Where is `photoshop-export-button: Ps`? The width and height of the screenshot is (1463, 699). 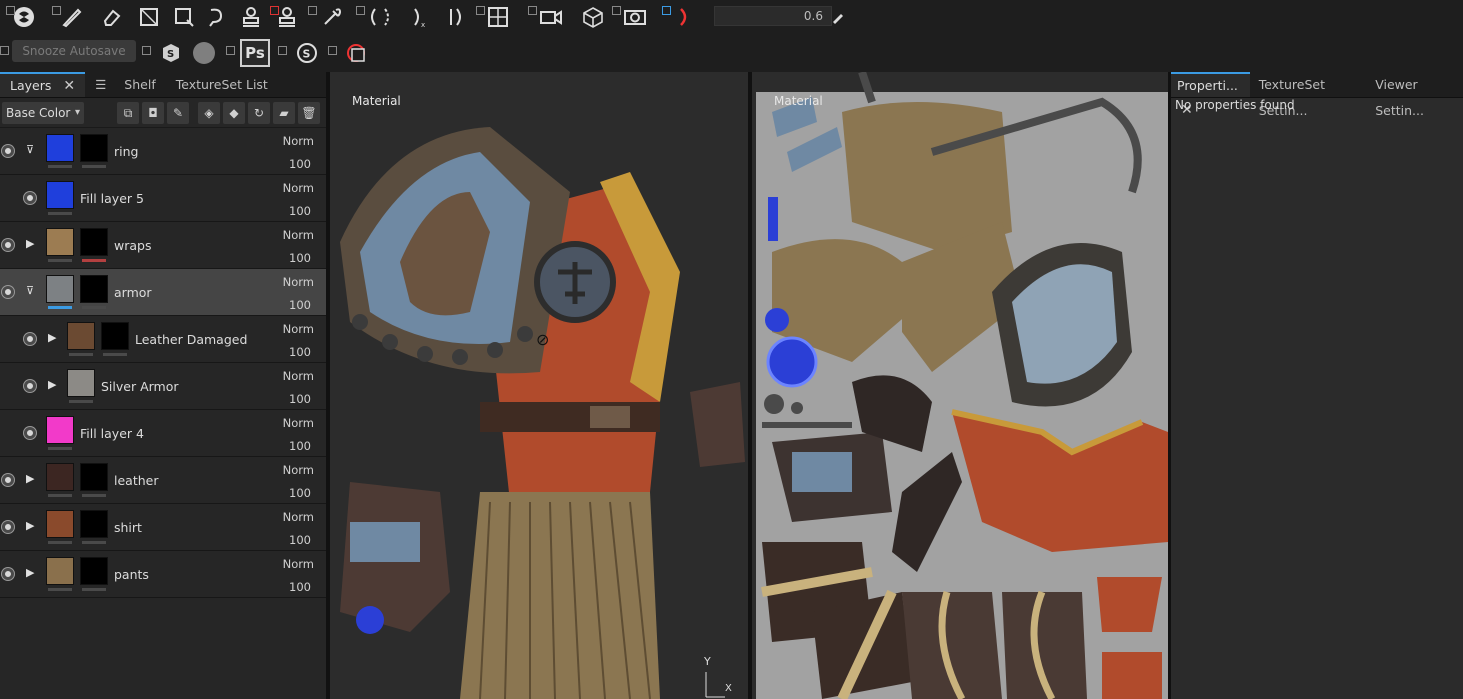 photoshop-export-button: Ps is located at coordinates (255, 53).